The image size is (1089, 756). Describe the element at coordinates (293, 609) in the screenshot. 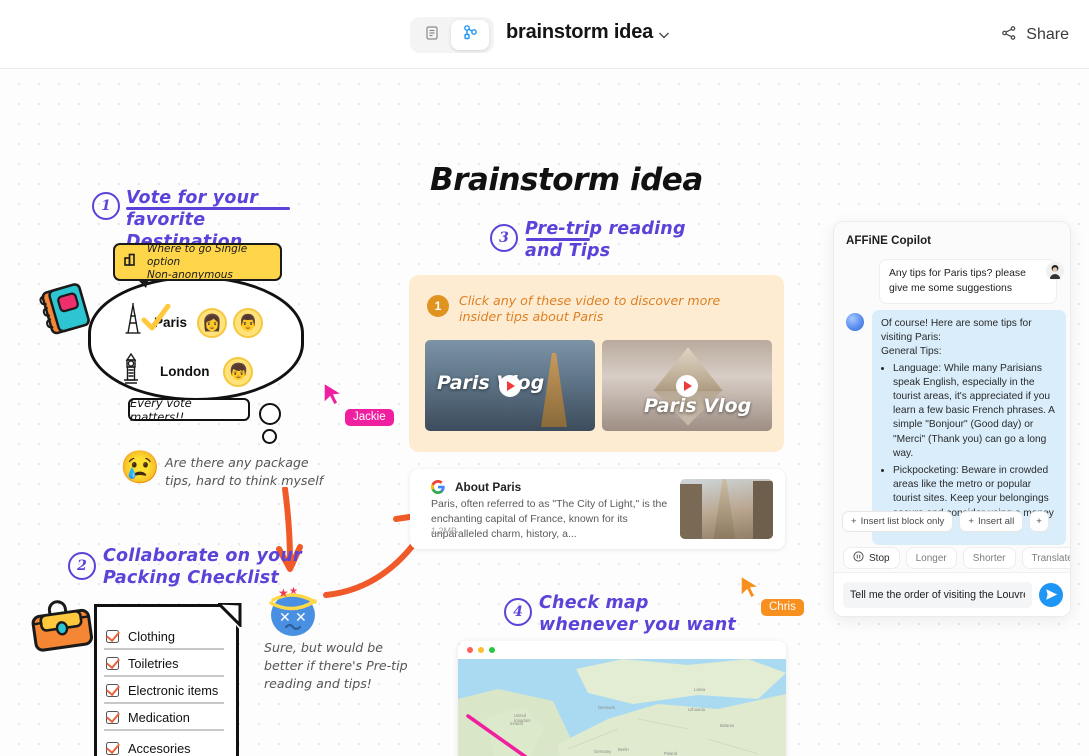

I see `dizzy-emoji-sticker: ★ ★ ✕ ✕` at that location.